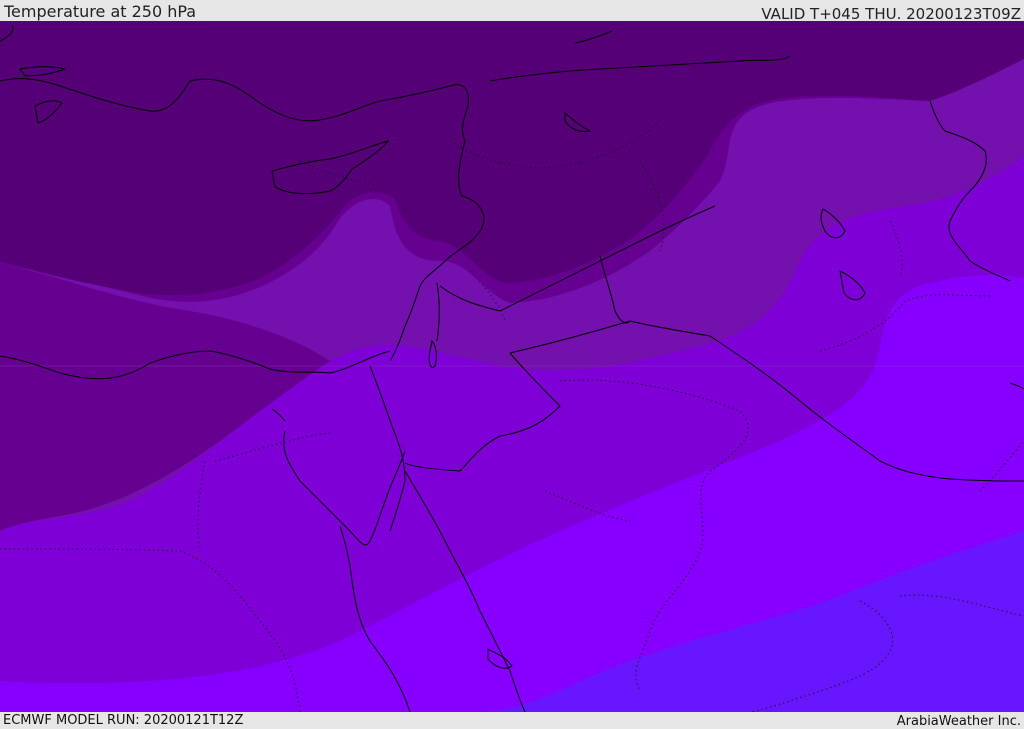  I want to click on model-run-label: ECMWF MODEL RUN: 20200121T12Z, so click(123, 720).